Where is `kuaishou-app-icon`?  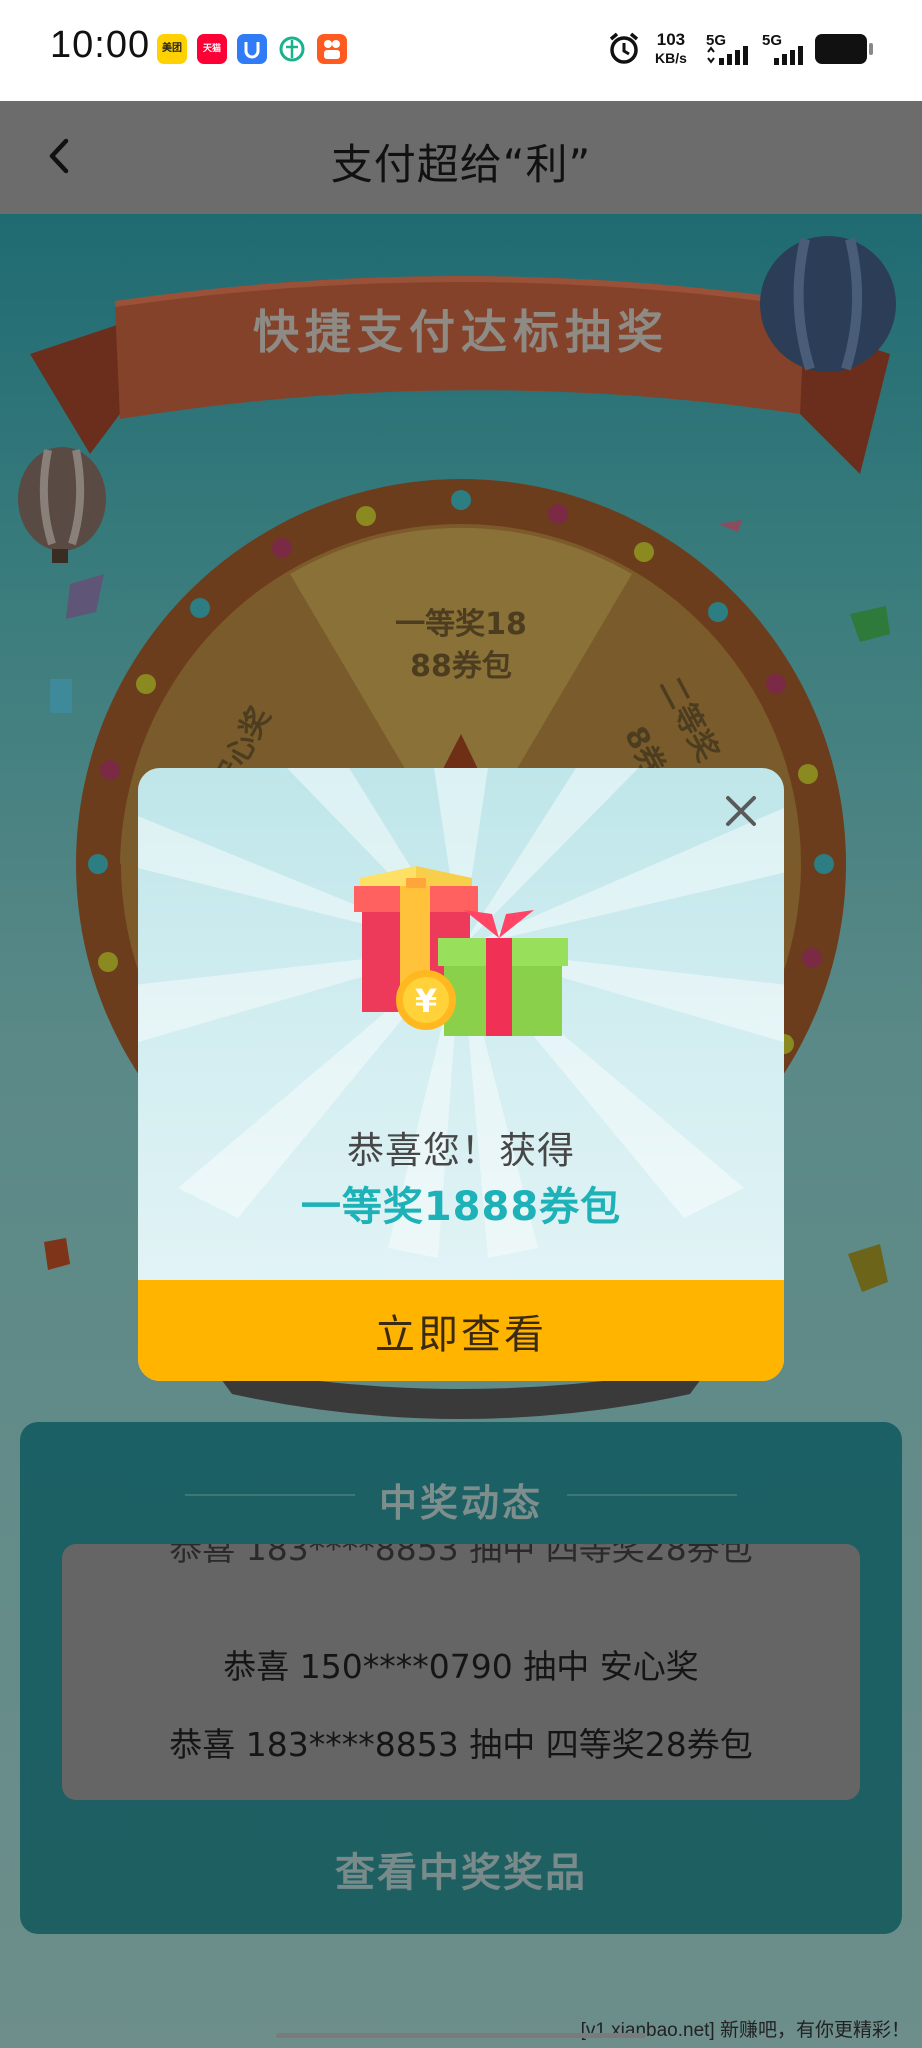 kuaishou-app-icon is located at coordinates (332, 49).